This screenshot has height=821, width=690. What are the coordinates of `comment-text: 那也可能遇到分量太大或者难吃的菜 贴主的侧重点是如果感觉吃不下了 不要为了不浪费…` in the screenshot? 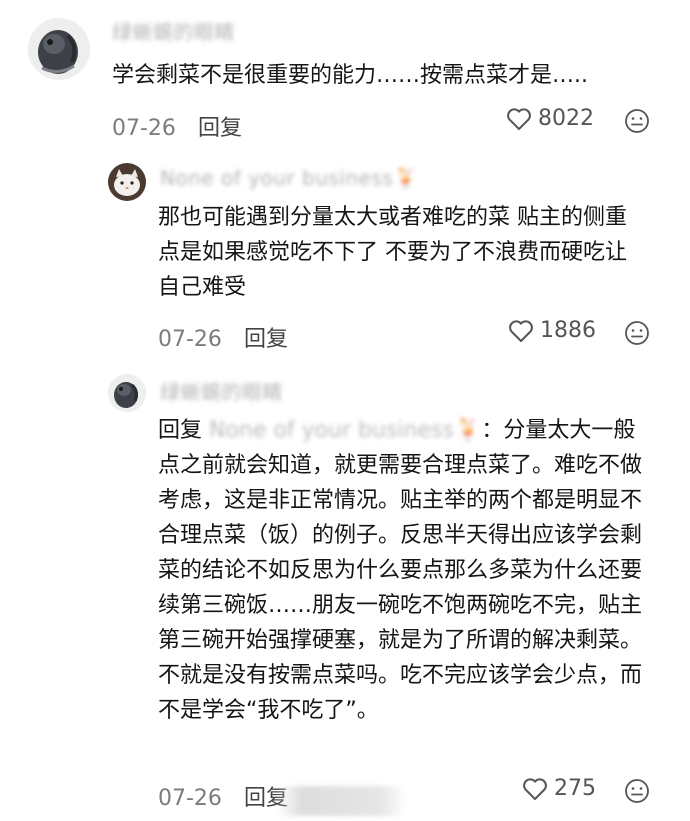 It's located at (392, 252).